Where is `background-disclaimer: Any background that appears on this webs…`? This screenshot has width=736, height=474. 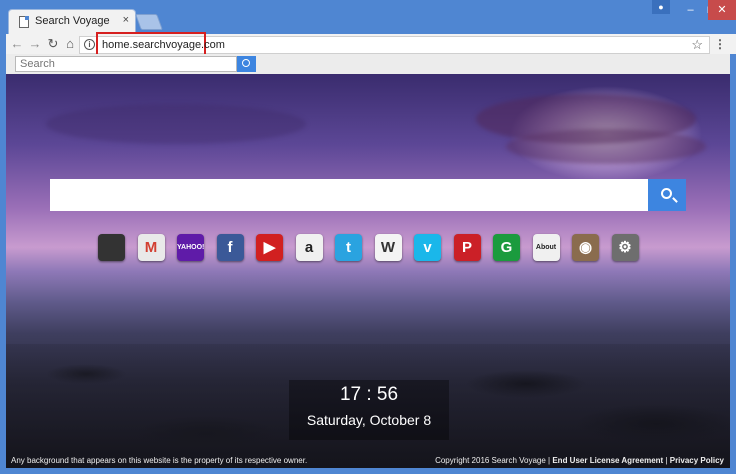
background-disclaimer: Any background that appears on this webs… is located at coordinates (159, 460).